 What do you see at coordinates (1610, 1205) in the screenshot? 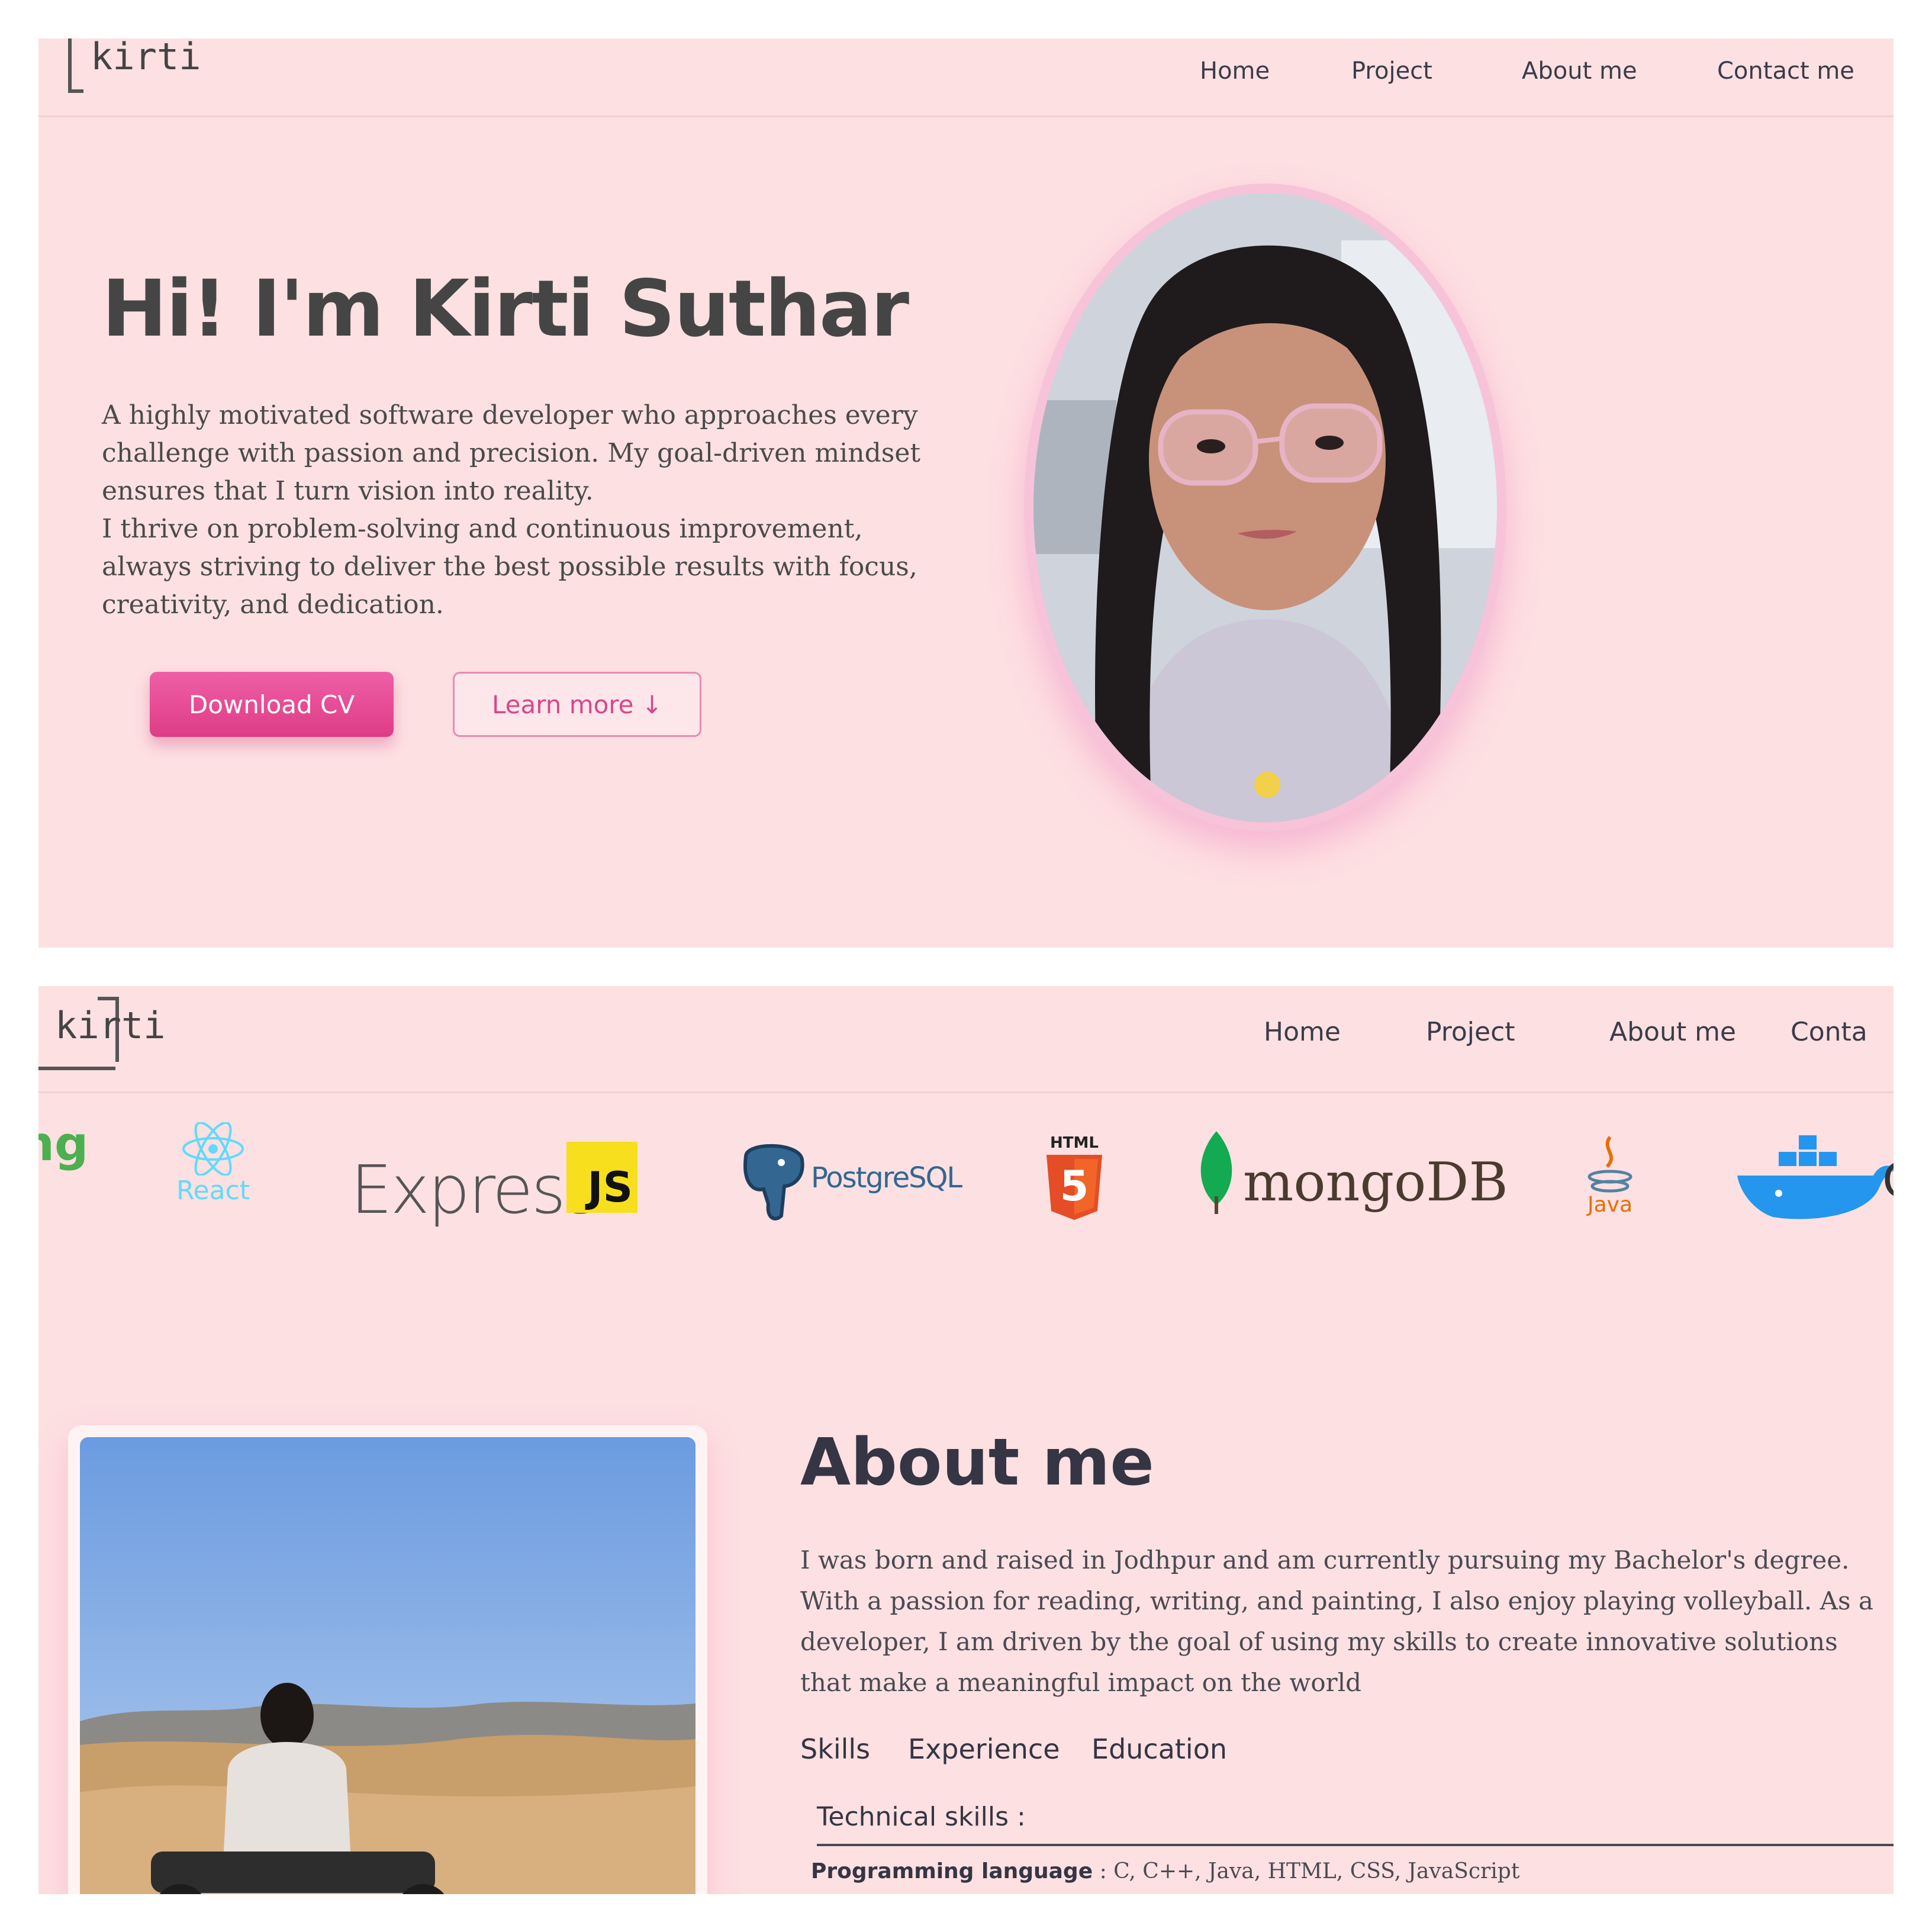
I see `java-label: Java` at bounding box center [1610, 1205].